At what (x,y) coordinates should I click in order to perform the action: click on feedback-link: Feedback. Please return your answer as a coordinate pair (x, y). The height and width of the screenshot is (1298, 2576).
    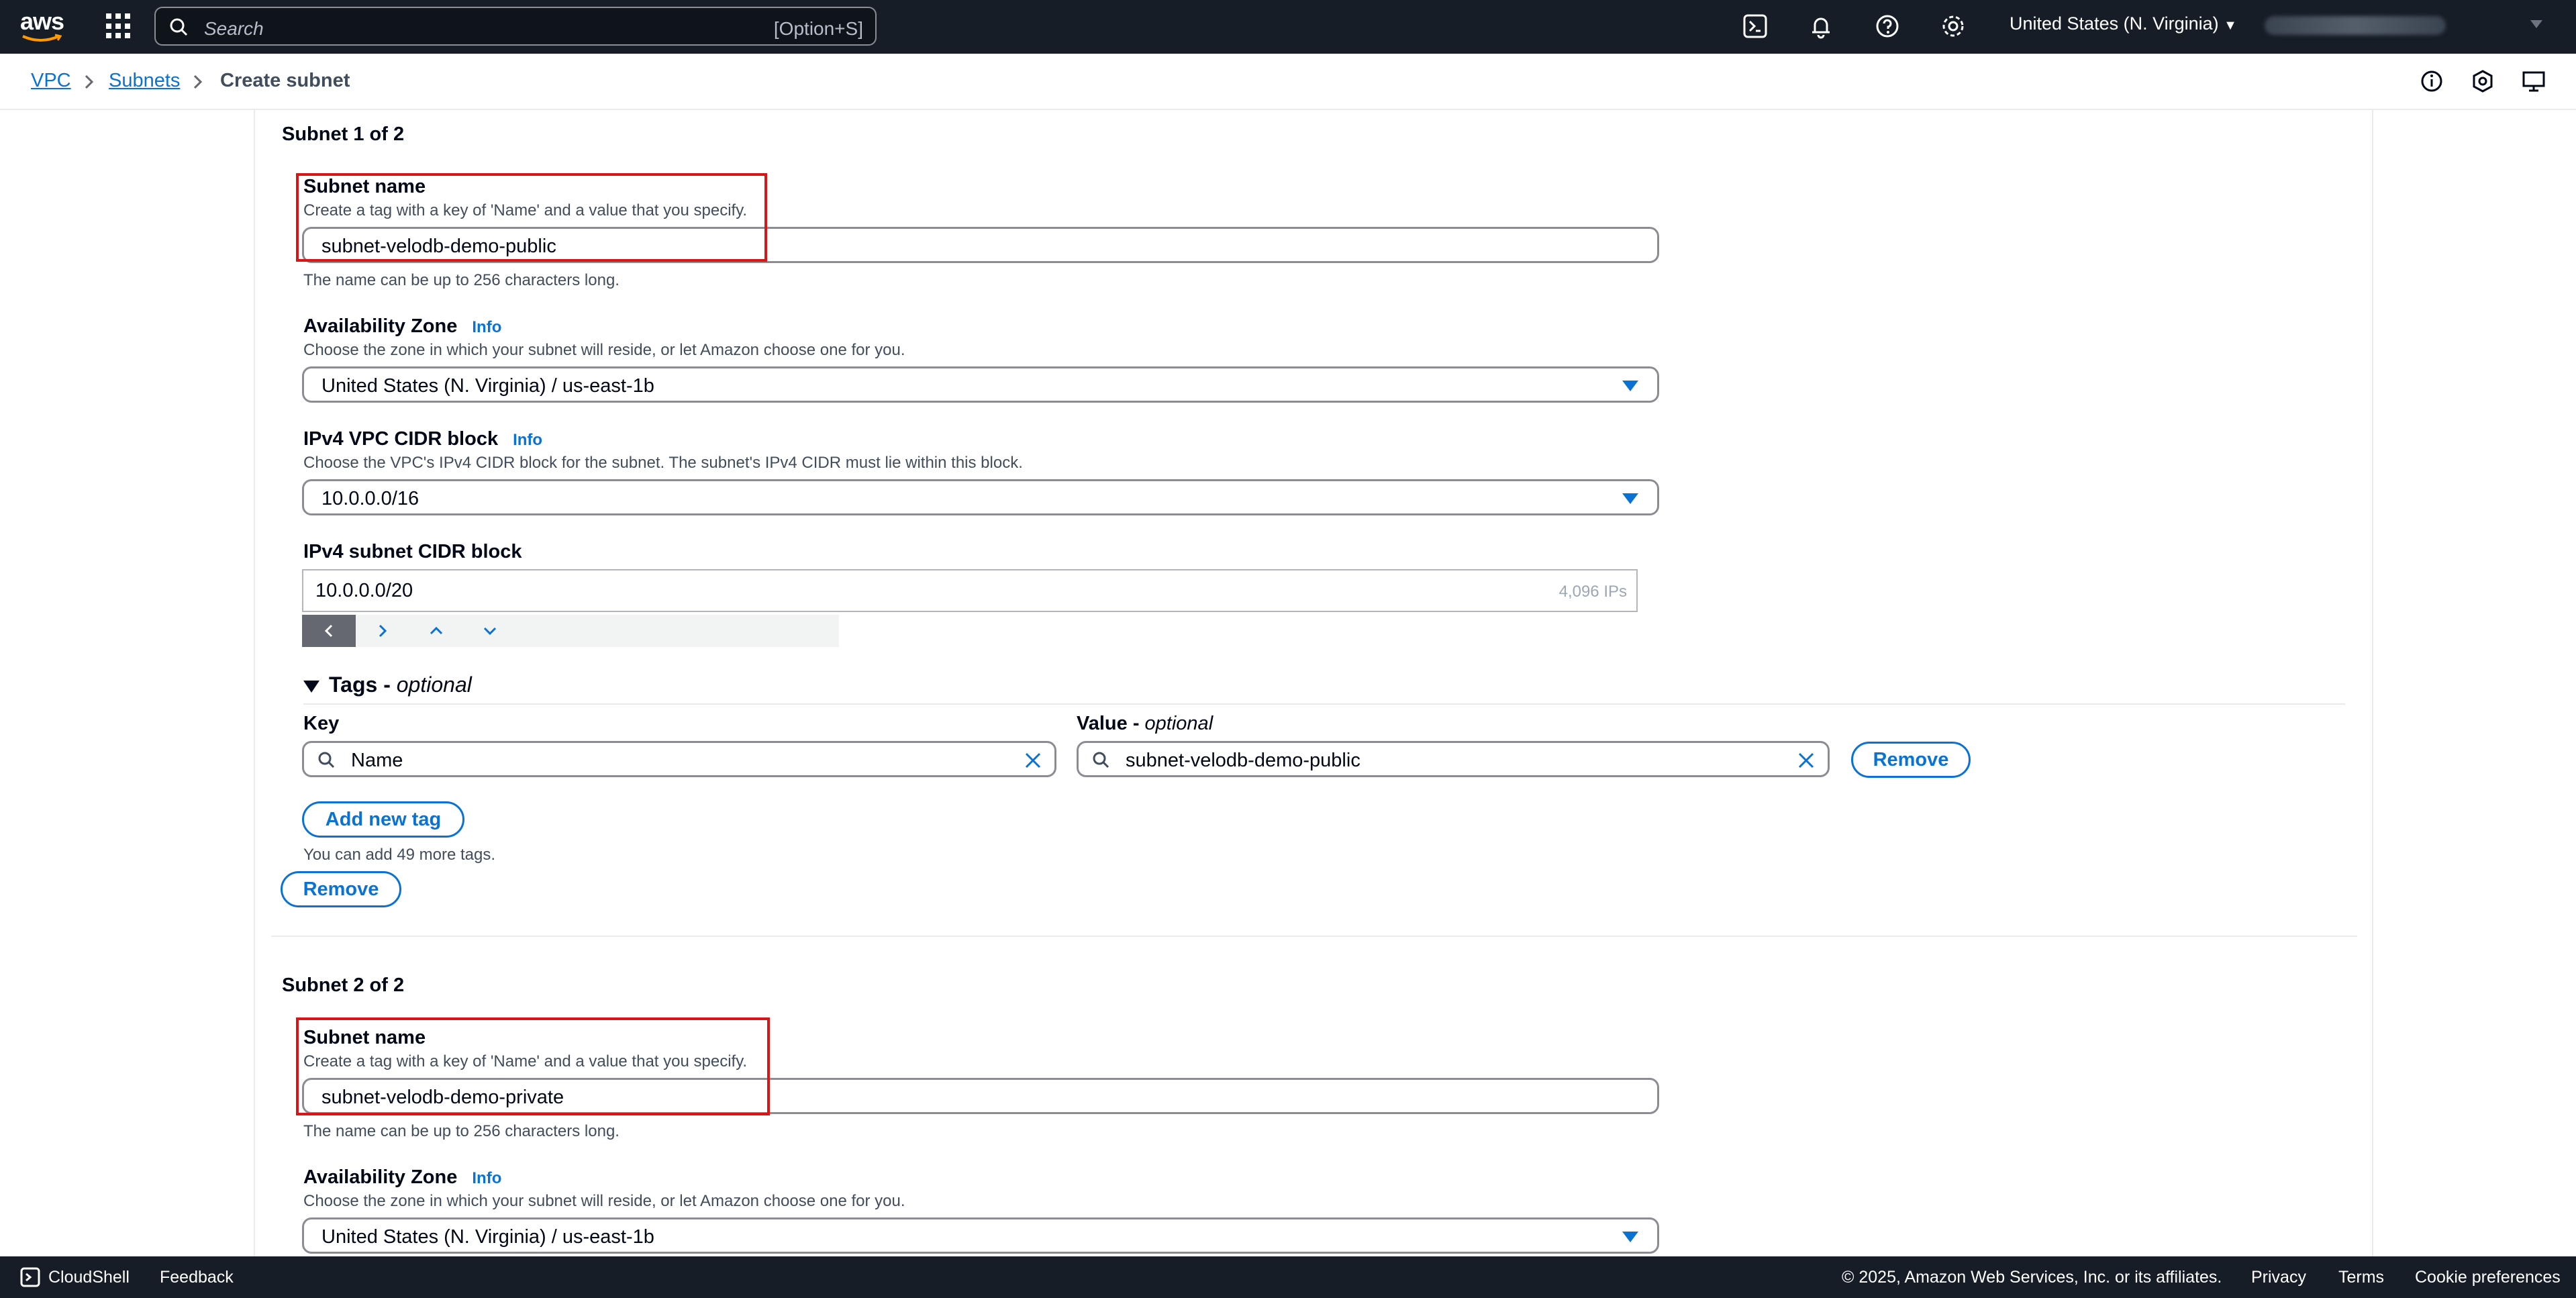
    Looking at the image, I should click on (197, 1277).